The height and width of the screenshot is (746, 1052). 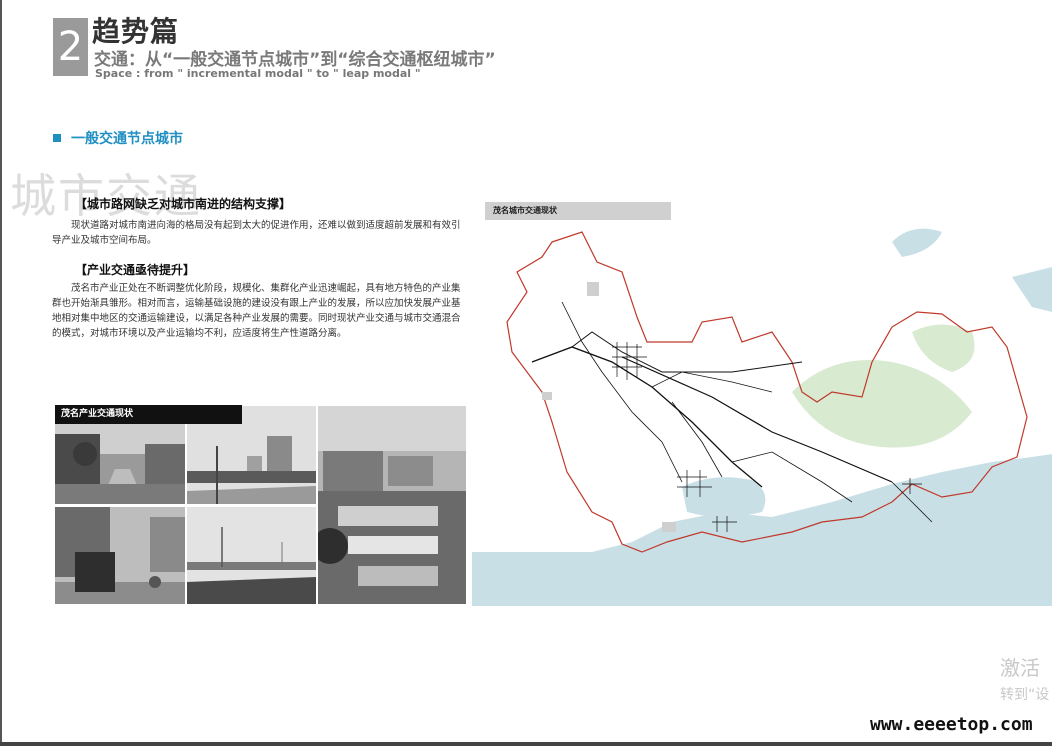 What do you see at coordinates (57, 138) in the screenshot?
I see `bullet-square-icon` at bounding box center [57, 138].